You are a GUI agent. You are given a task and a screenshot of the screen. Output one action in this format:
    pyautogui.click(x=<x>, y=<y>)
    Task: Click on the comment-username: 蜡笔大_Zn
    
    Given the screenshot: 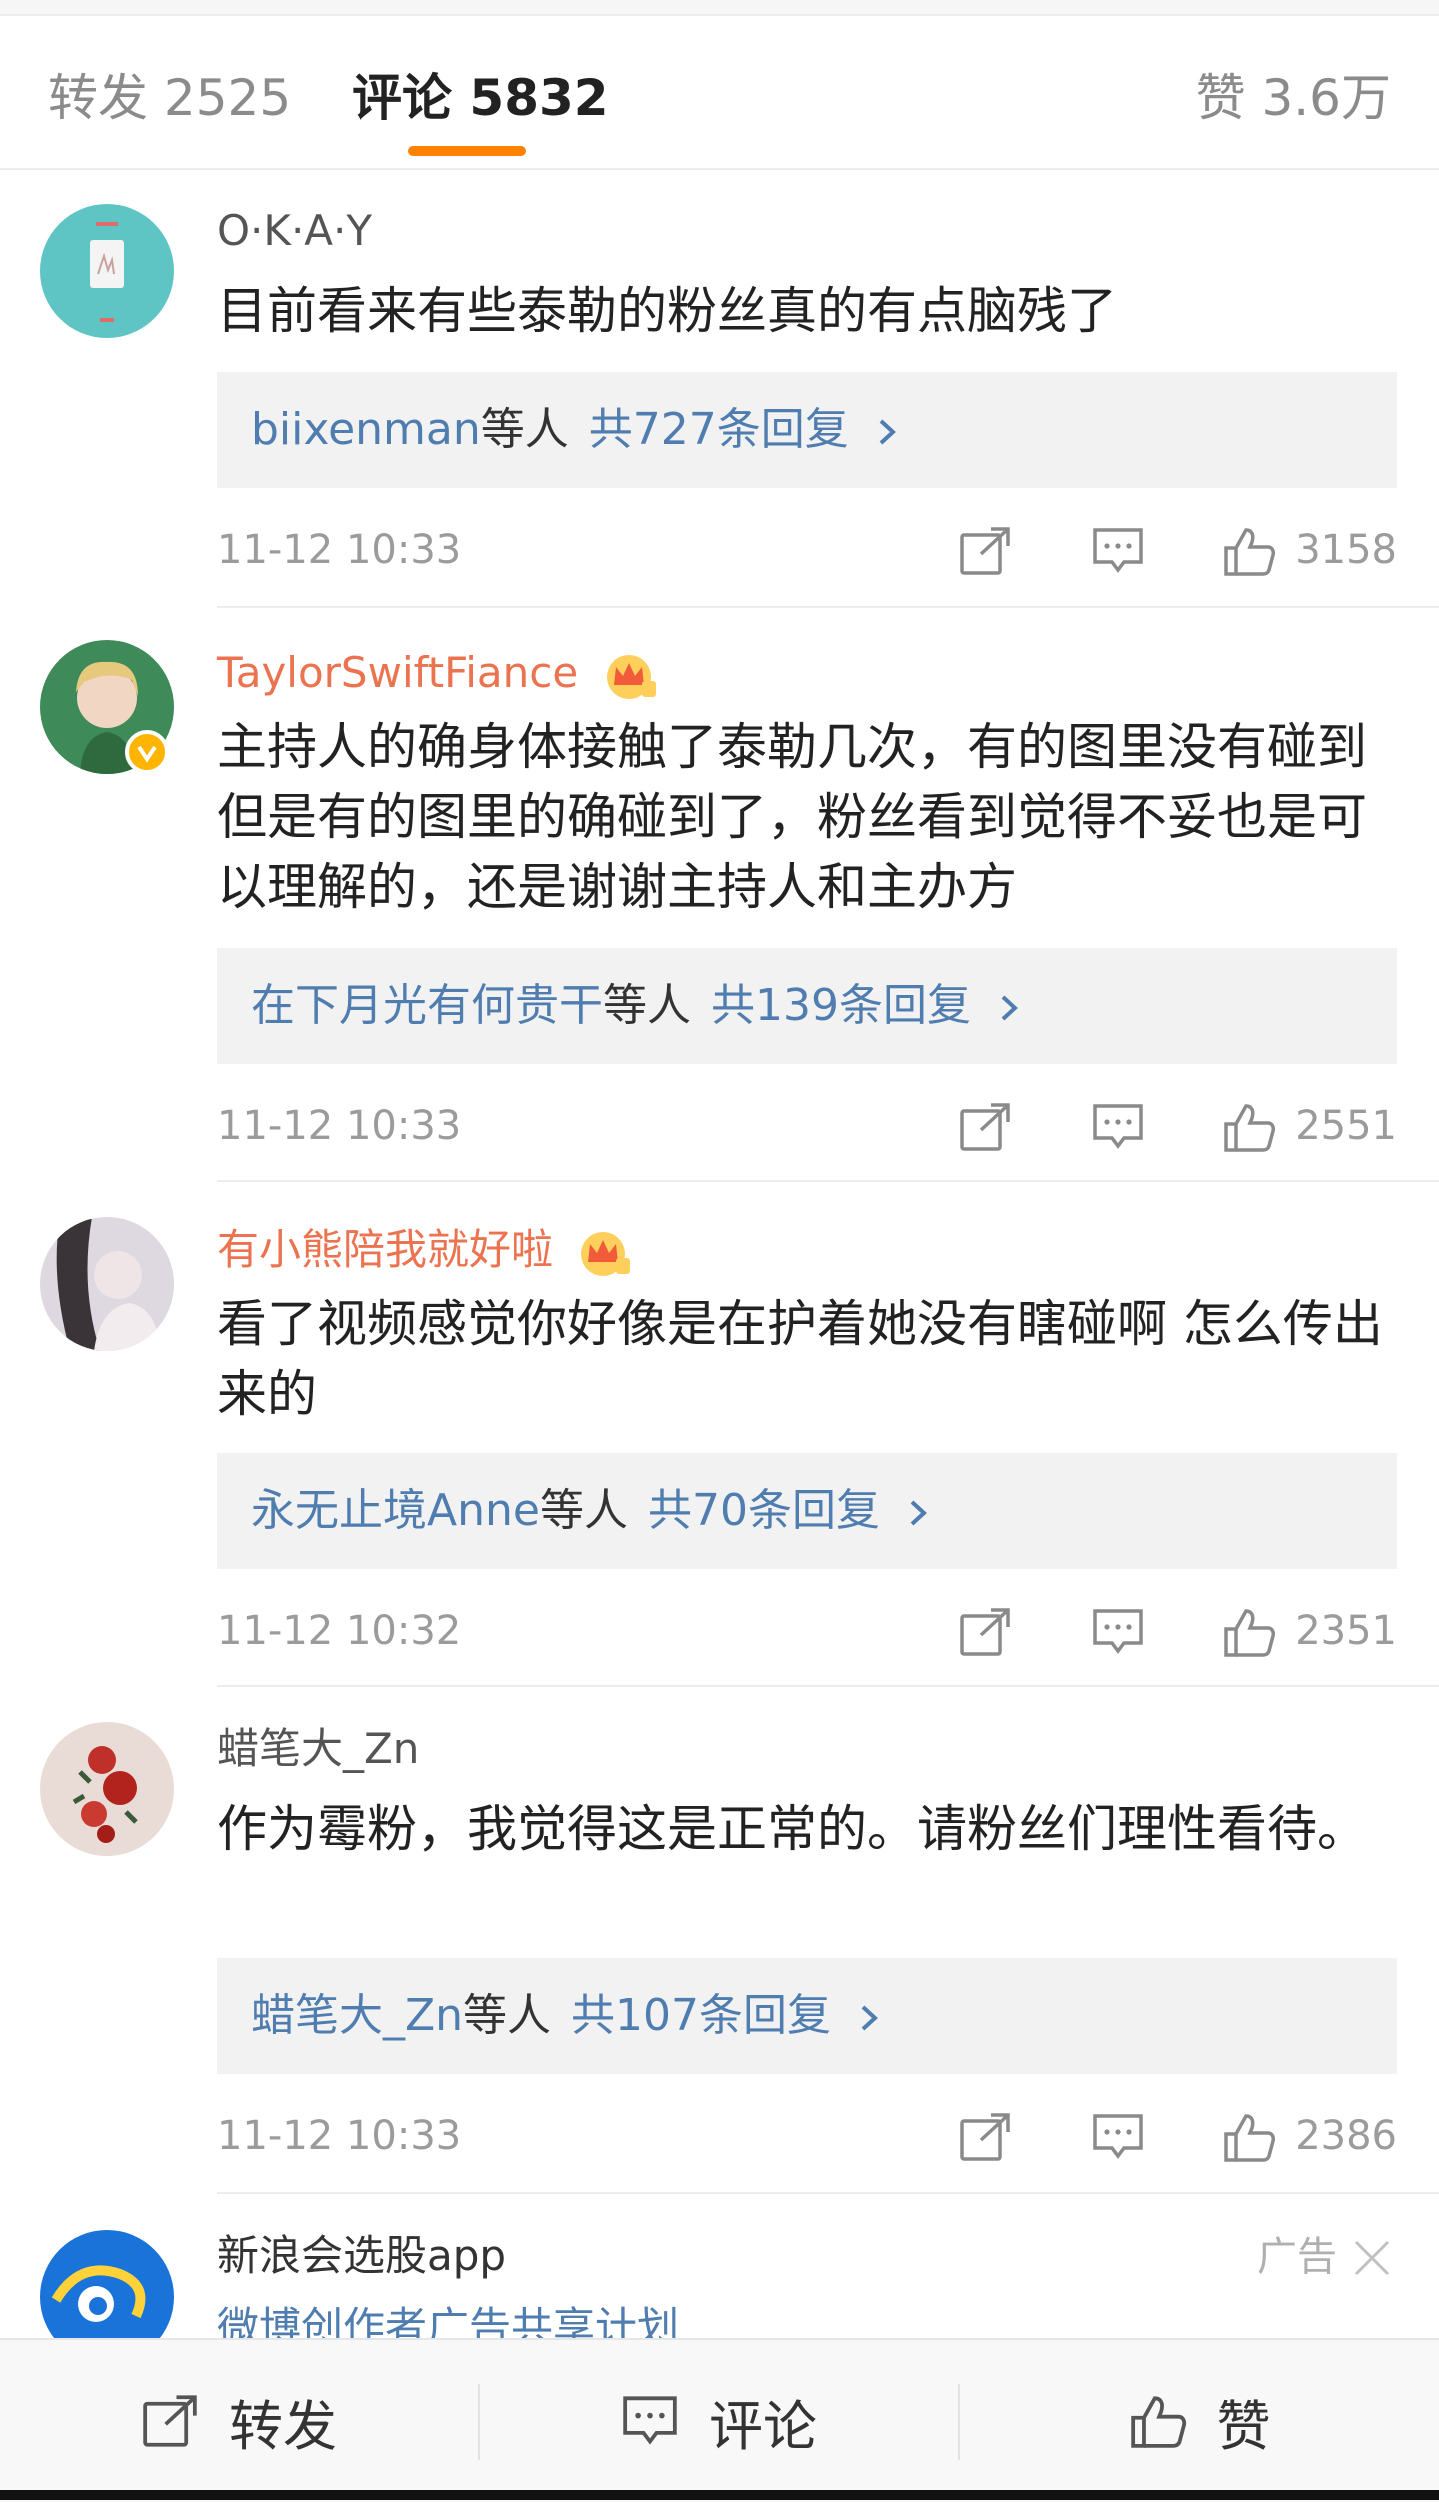 What is the action you would take?
    pyautogui.click(x=318, y=1749)
    